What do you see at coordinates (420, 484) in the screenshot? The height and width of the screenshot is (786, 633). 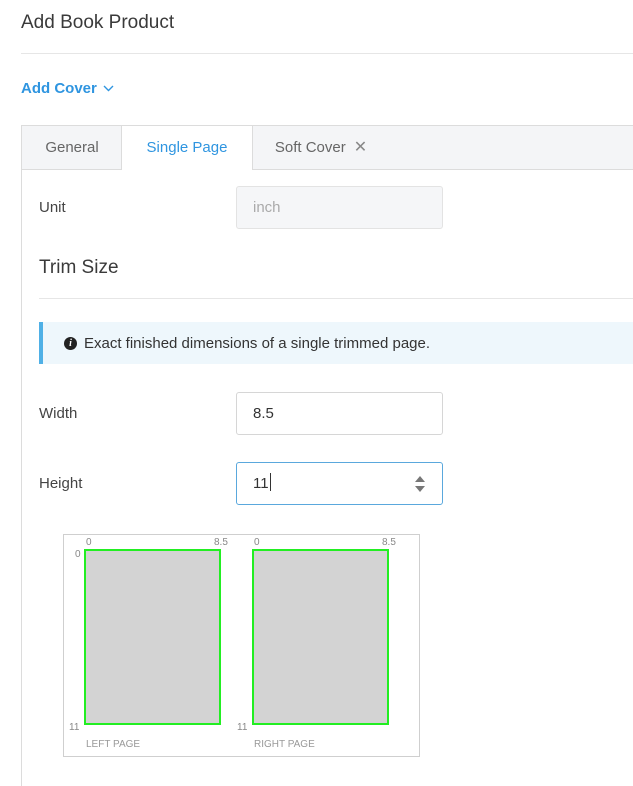 I see `spinner-icon` at bounding box center [420, 484].